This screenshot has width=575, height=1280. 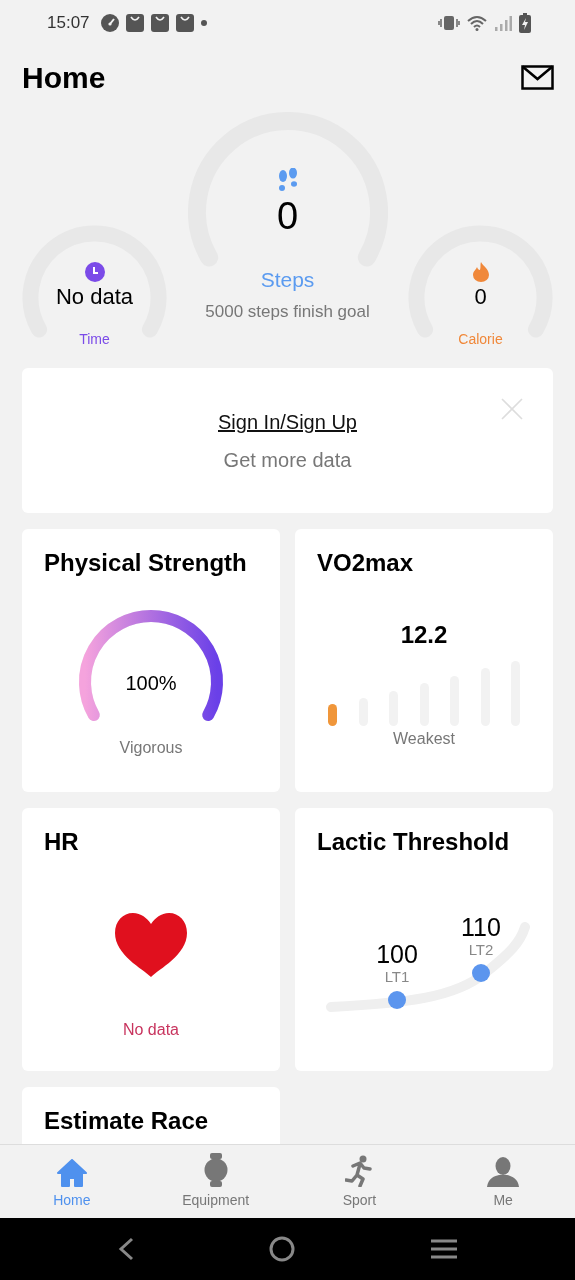 What do you see at coordinates (480, 272) in the screenshot?
I see `flame-icon` at bounding box center [480, 272].